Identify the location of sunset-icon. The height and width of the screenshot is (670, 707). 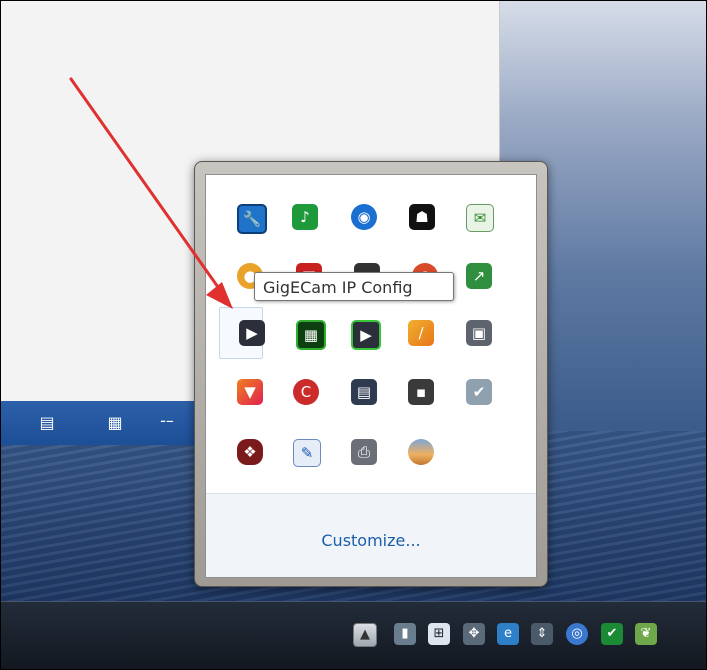
(421, 452).